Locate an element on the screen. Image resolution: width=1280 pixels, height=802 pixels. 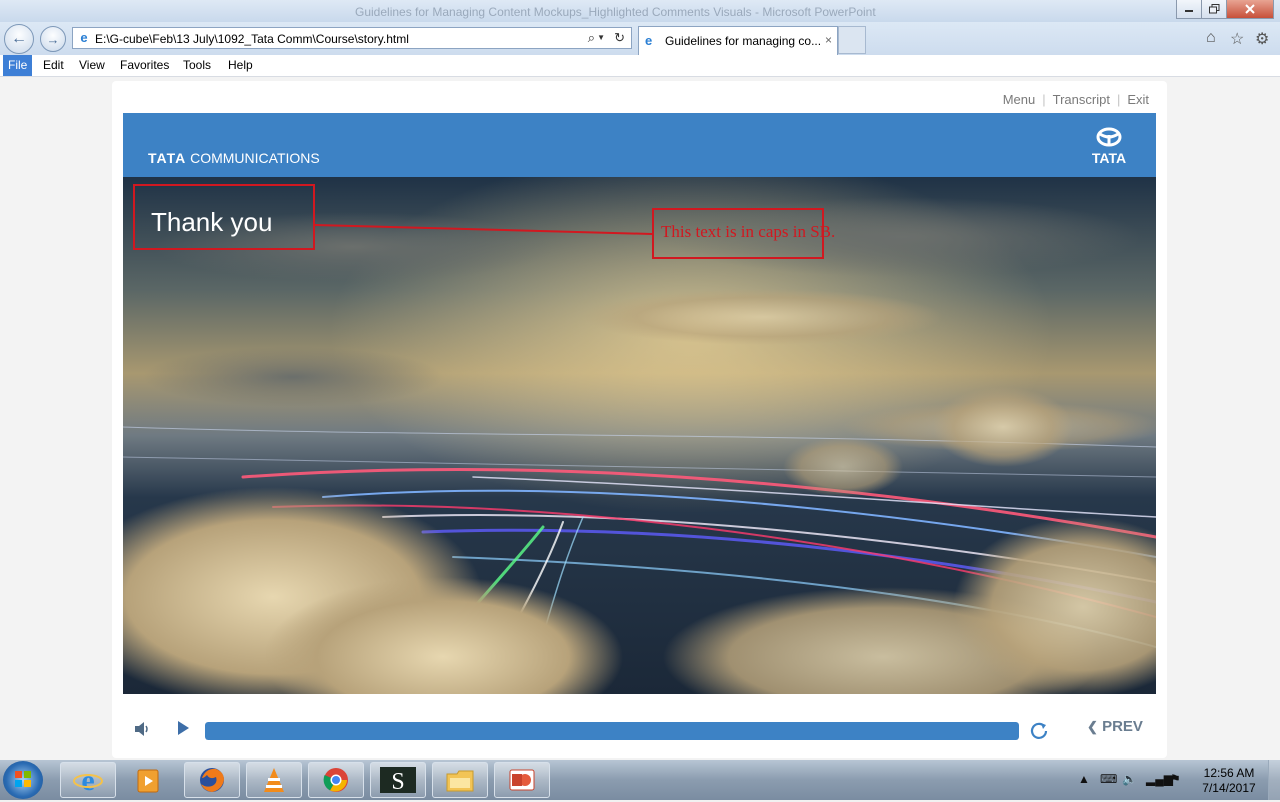
clock-time: 12:56 AM is located at coordinates (1229, 773).